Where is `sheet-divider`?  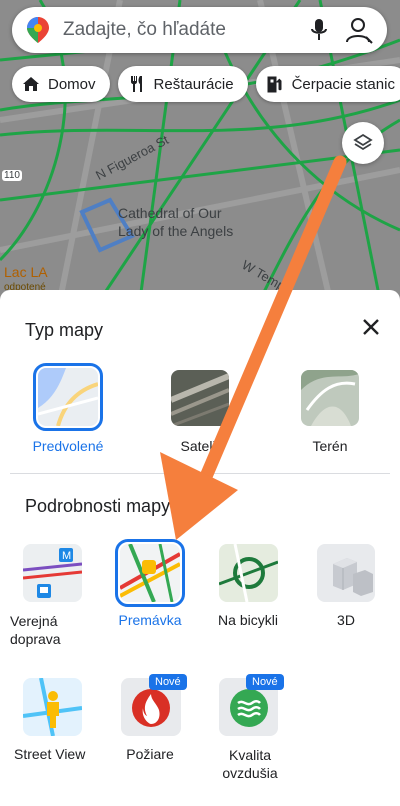
sheet-divider is located at coordinates (200, 473).